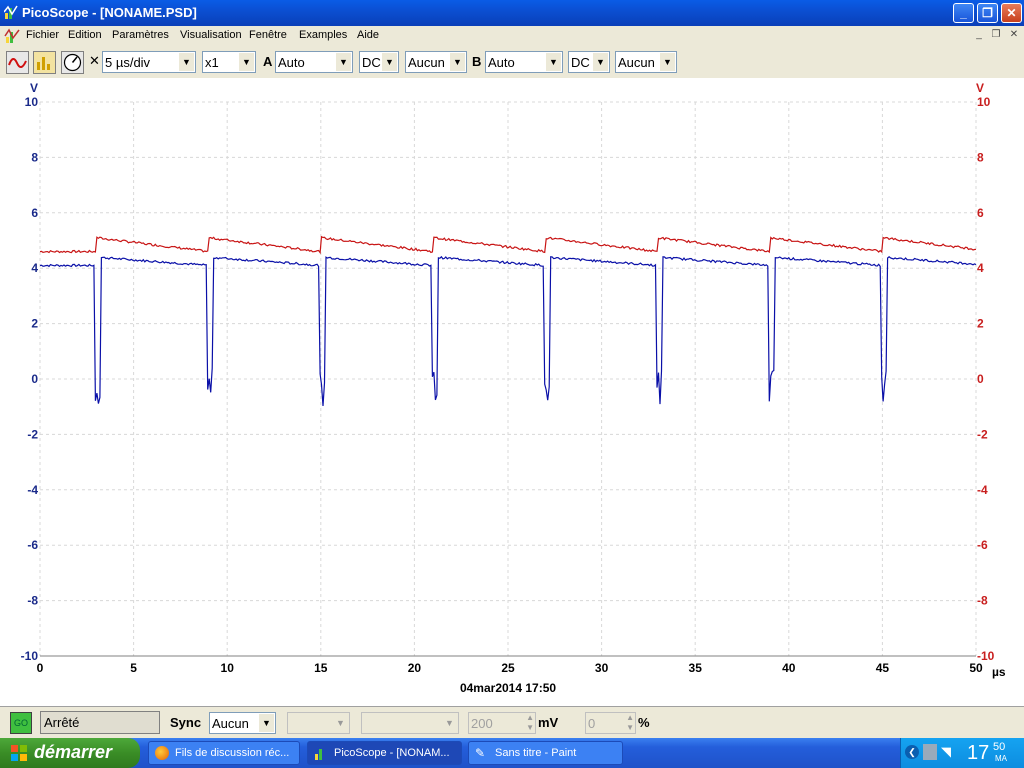  Describe the element at coordinates (70, 753) in the screenshot. I see `start-button: démarrer` at that location.